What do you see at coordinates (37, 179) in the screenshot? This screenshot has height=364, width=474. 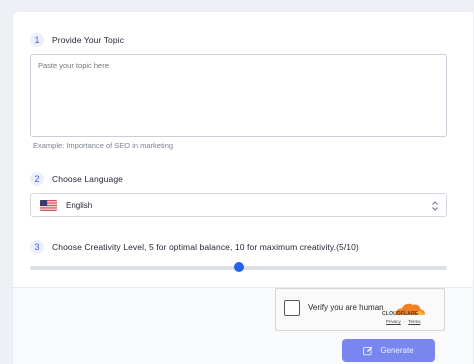 I see `step-number: 2` at bounding box center [37, 179].